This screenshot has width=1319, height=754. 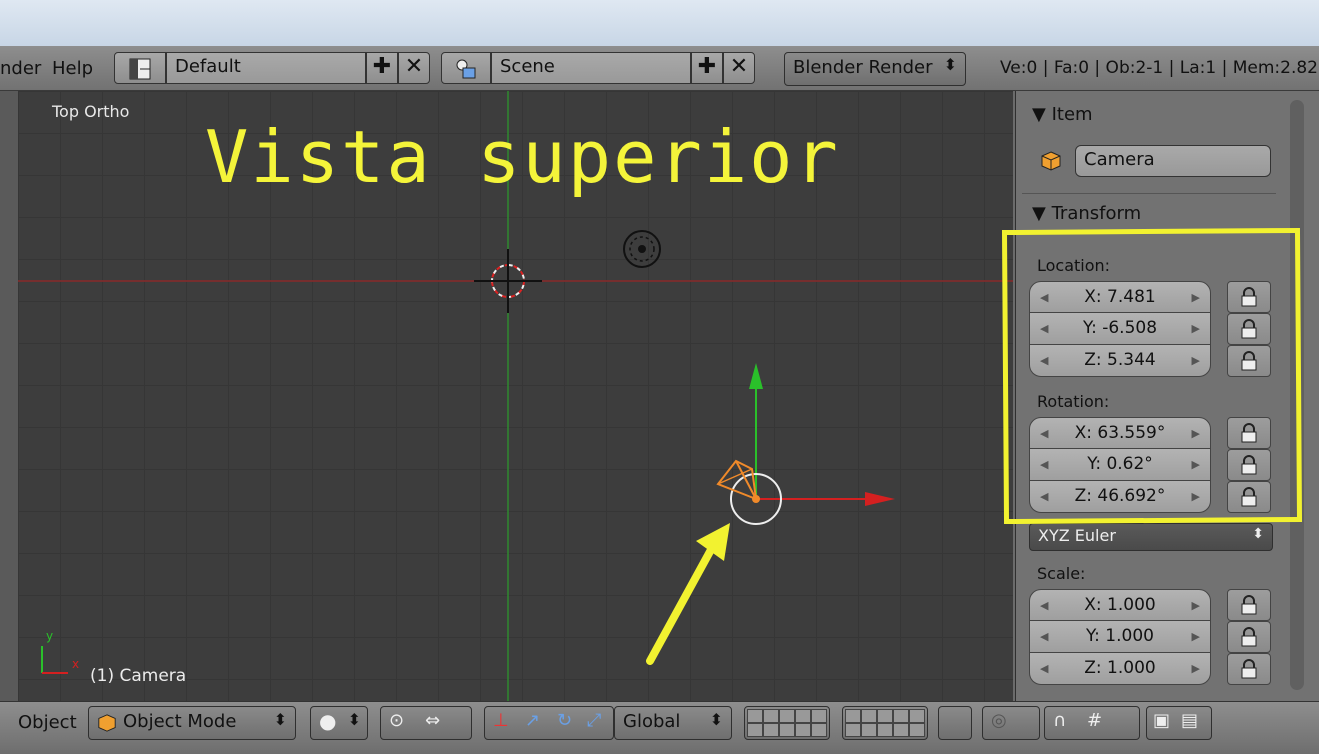 I want to click on annotation-highlight-box, so click(x=1152, y=376).